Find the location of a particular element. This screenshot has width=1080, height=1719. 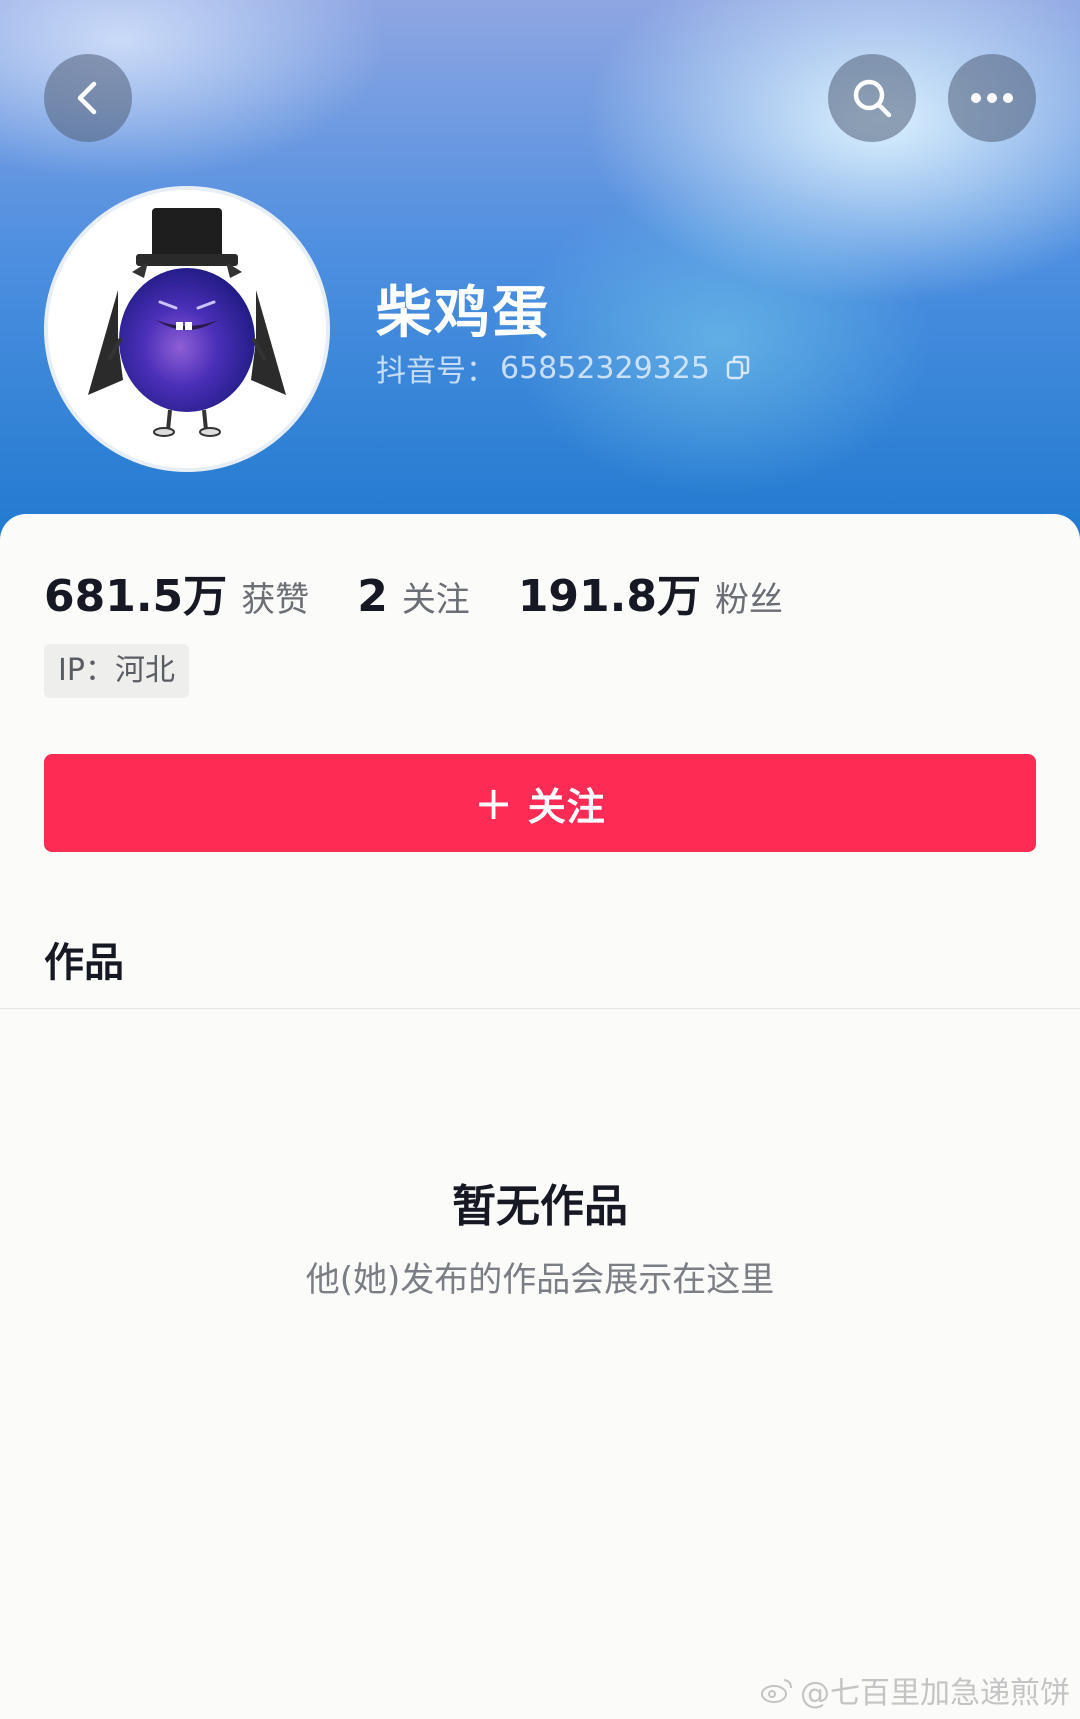

back-button is located at coordinates (88, 98).